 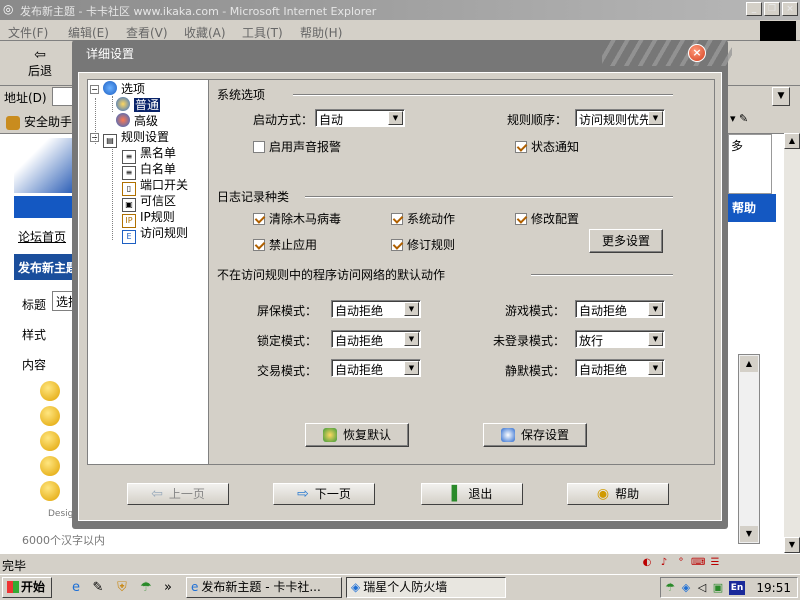 What do you see at coordinates (781, 96) in the screenshot?
I see `address-dropdown-button: ▼` at bounding box center [781, 96].